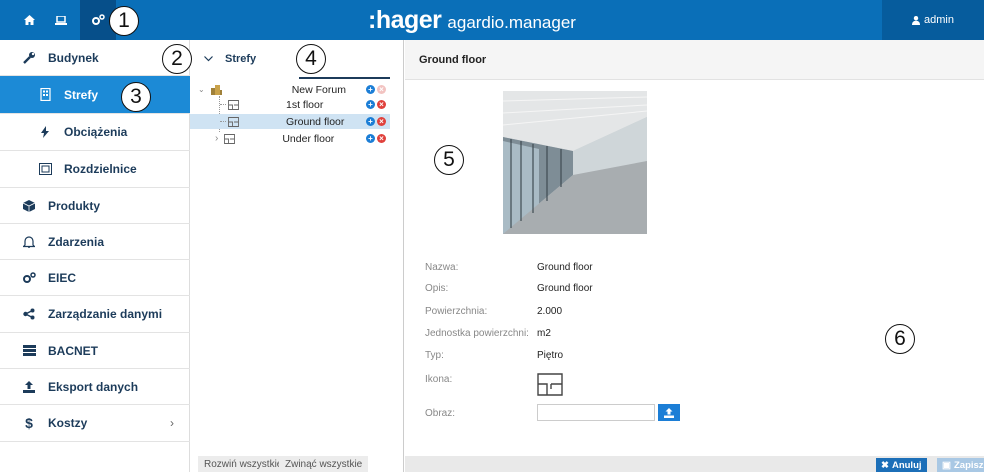 The width and height of the screenshot is (984, 472). What do you see at coordinates (290, 89) in the screenshot?
I see `tree-node-new-forum: ⌄ New Forum + ×` at bounding box center [290, 89].